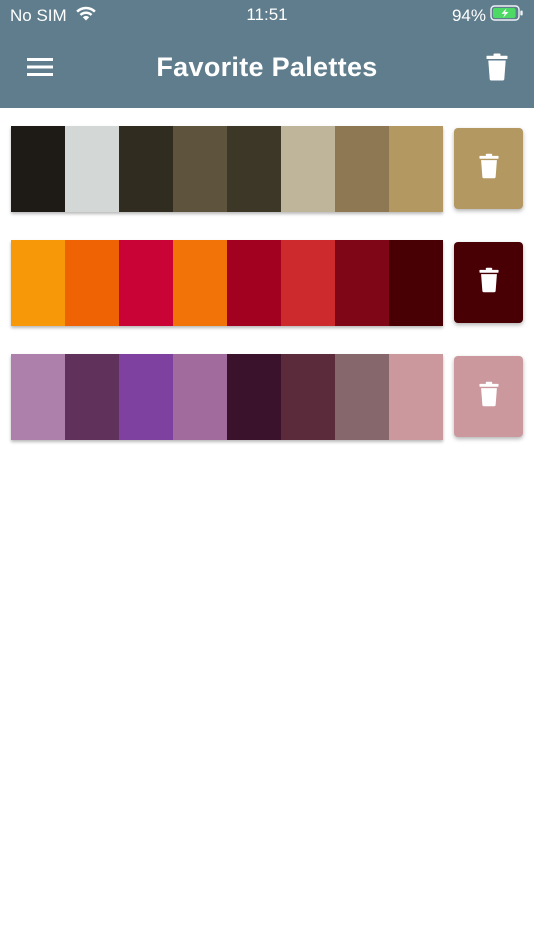  Describe the element at coordinates (468, 15) in the screenshot. I see `battery-percent: 94%` at that location.